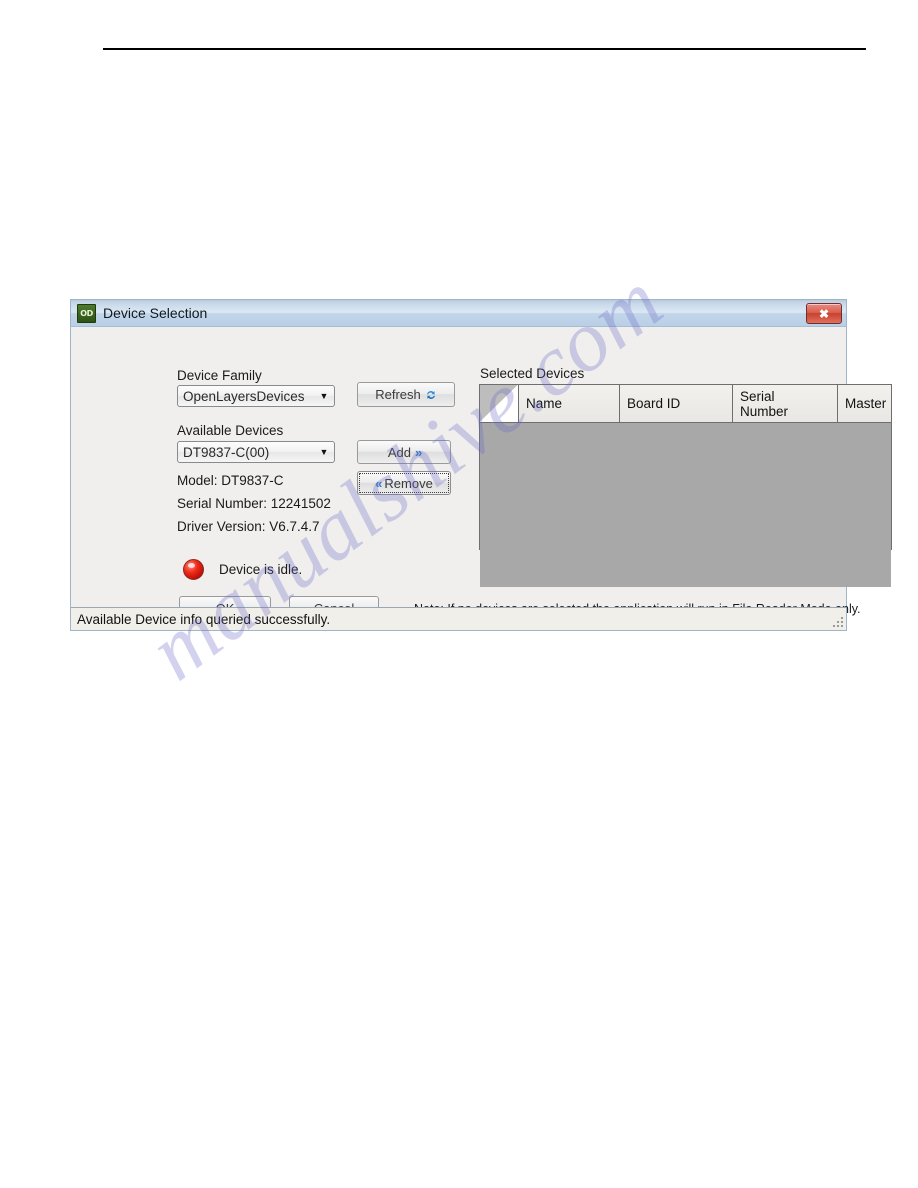 The image size is (918, 1188). I want to click on status-led-indicator, so click(193, 569).